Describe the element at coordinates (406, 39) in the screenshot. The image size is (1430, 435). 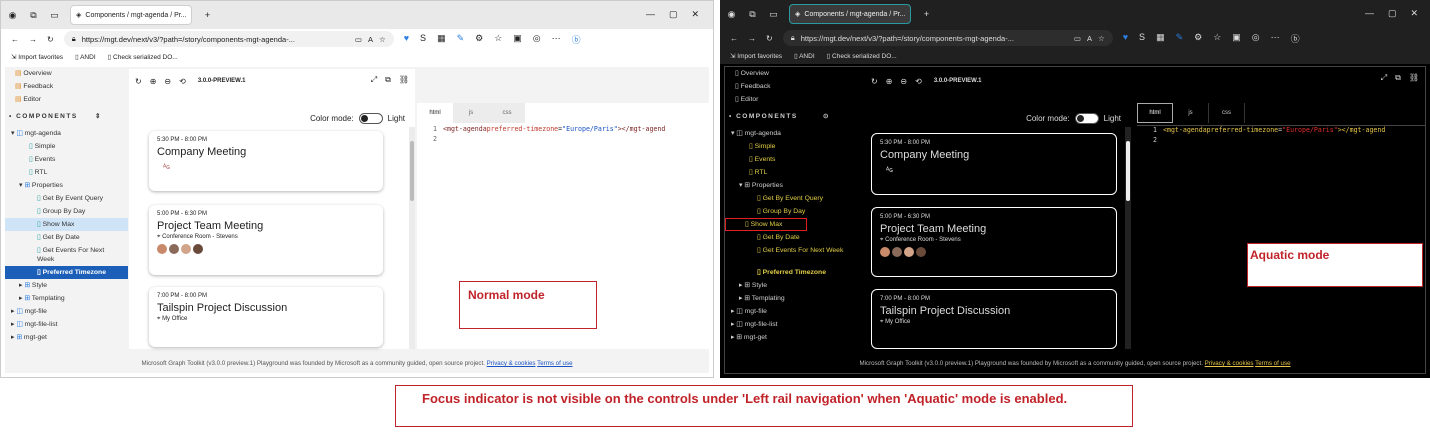
I see `extension-heart-icon: ♥` at that location.